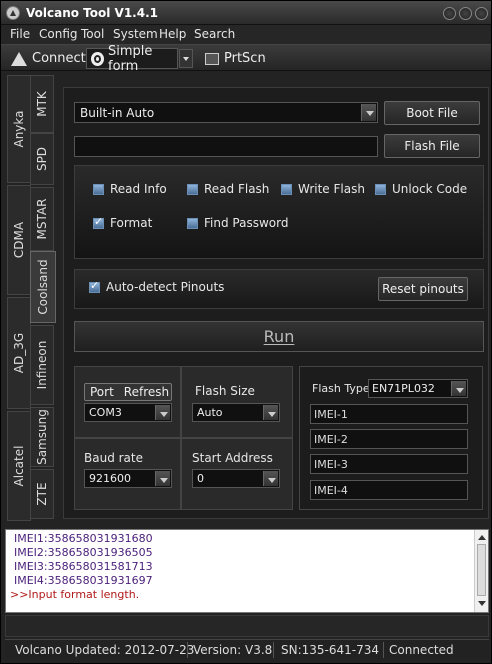 The height and width of the screenshot is (664, 492). Describe the element at coordinates (389, 464) in the screenshot. I see `imei-3-field: IMEI-3` at that location.